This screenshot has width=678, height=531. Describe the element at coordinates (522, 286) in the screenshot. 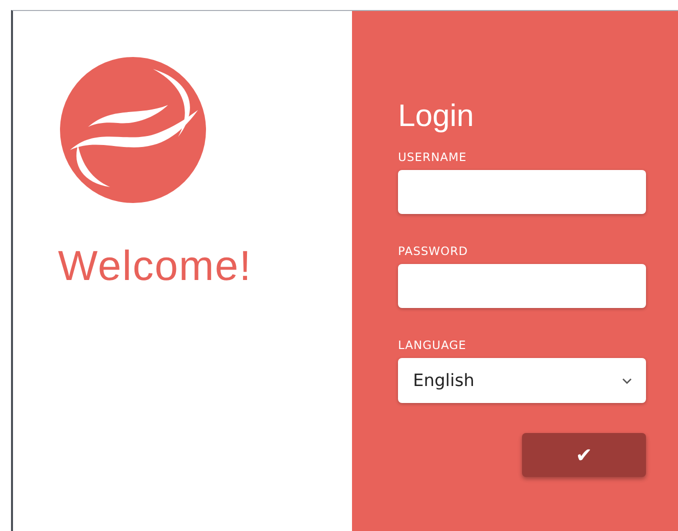

I see `password-field` at that location.